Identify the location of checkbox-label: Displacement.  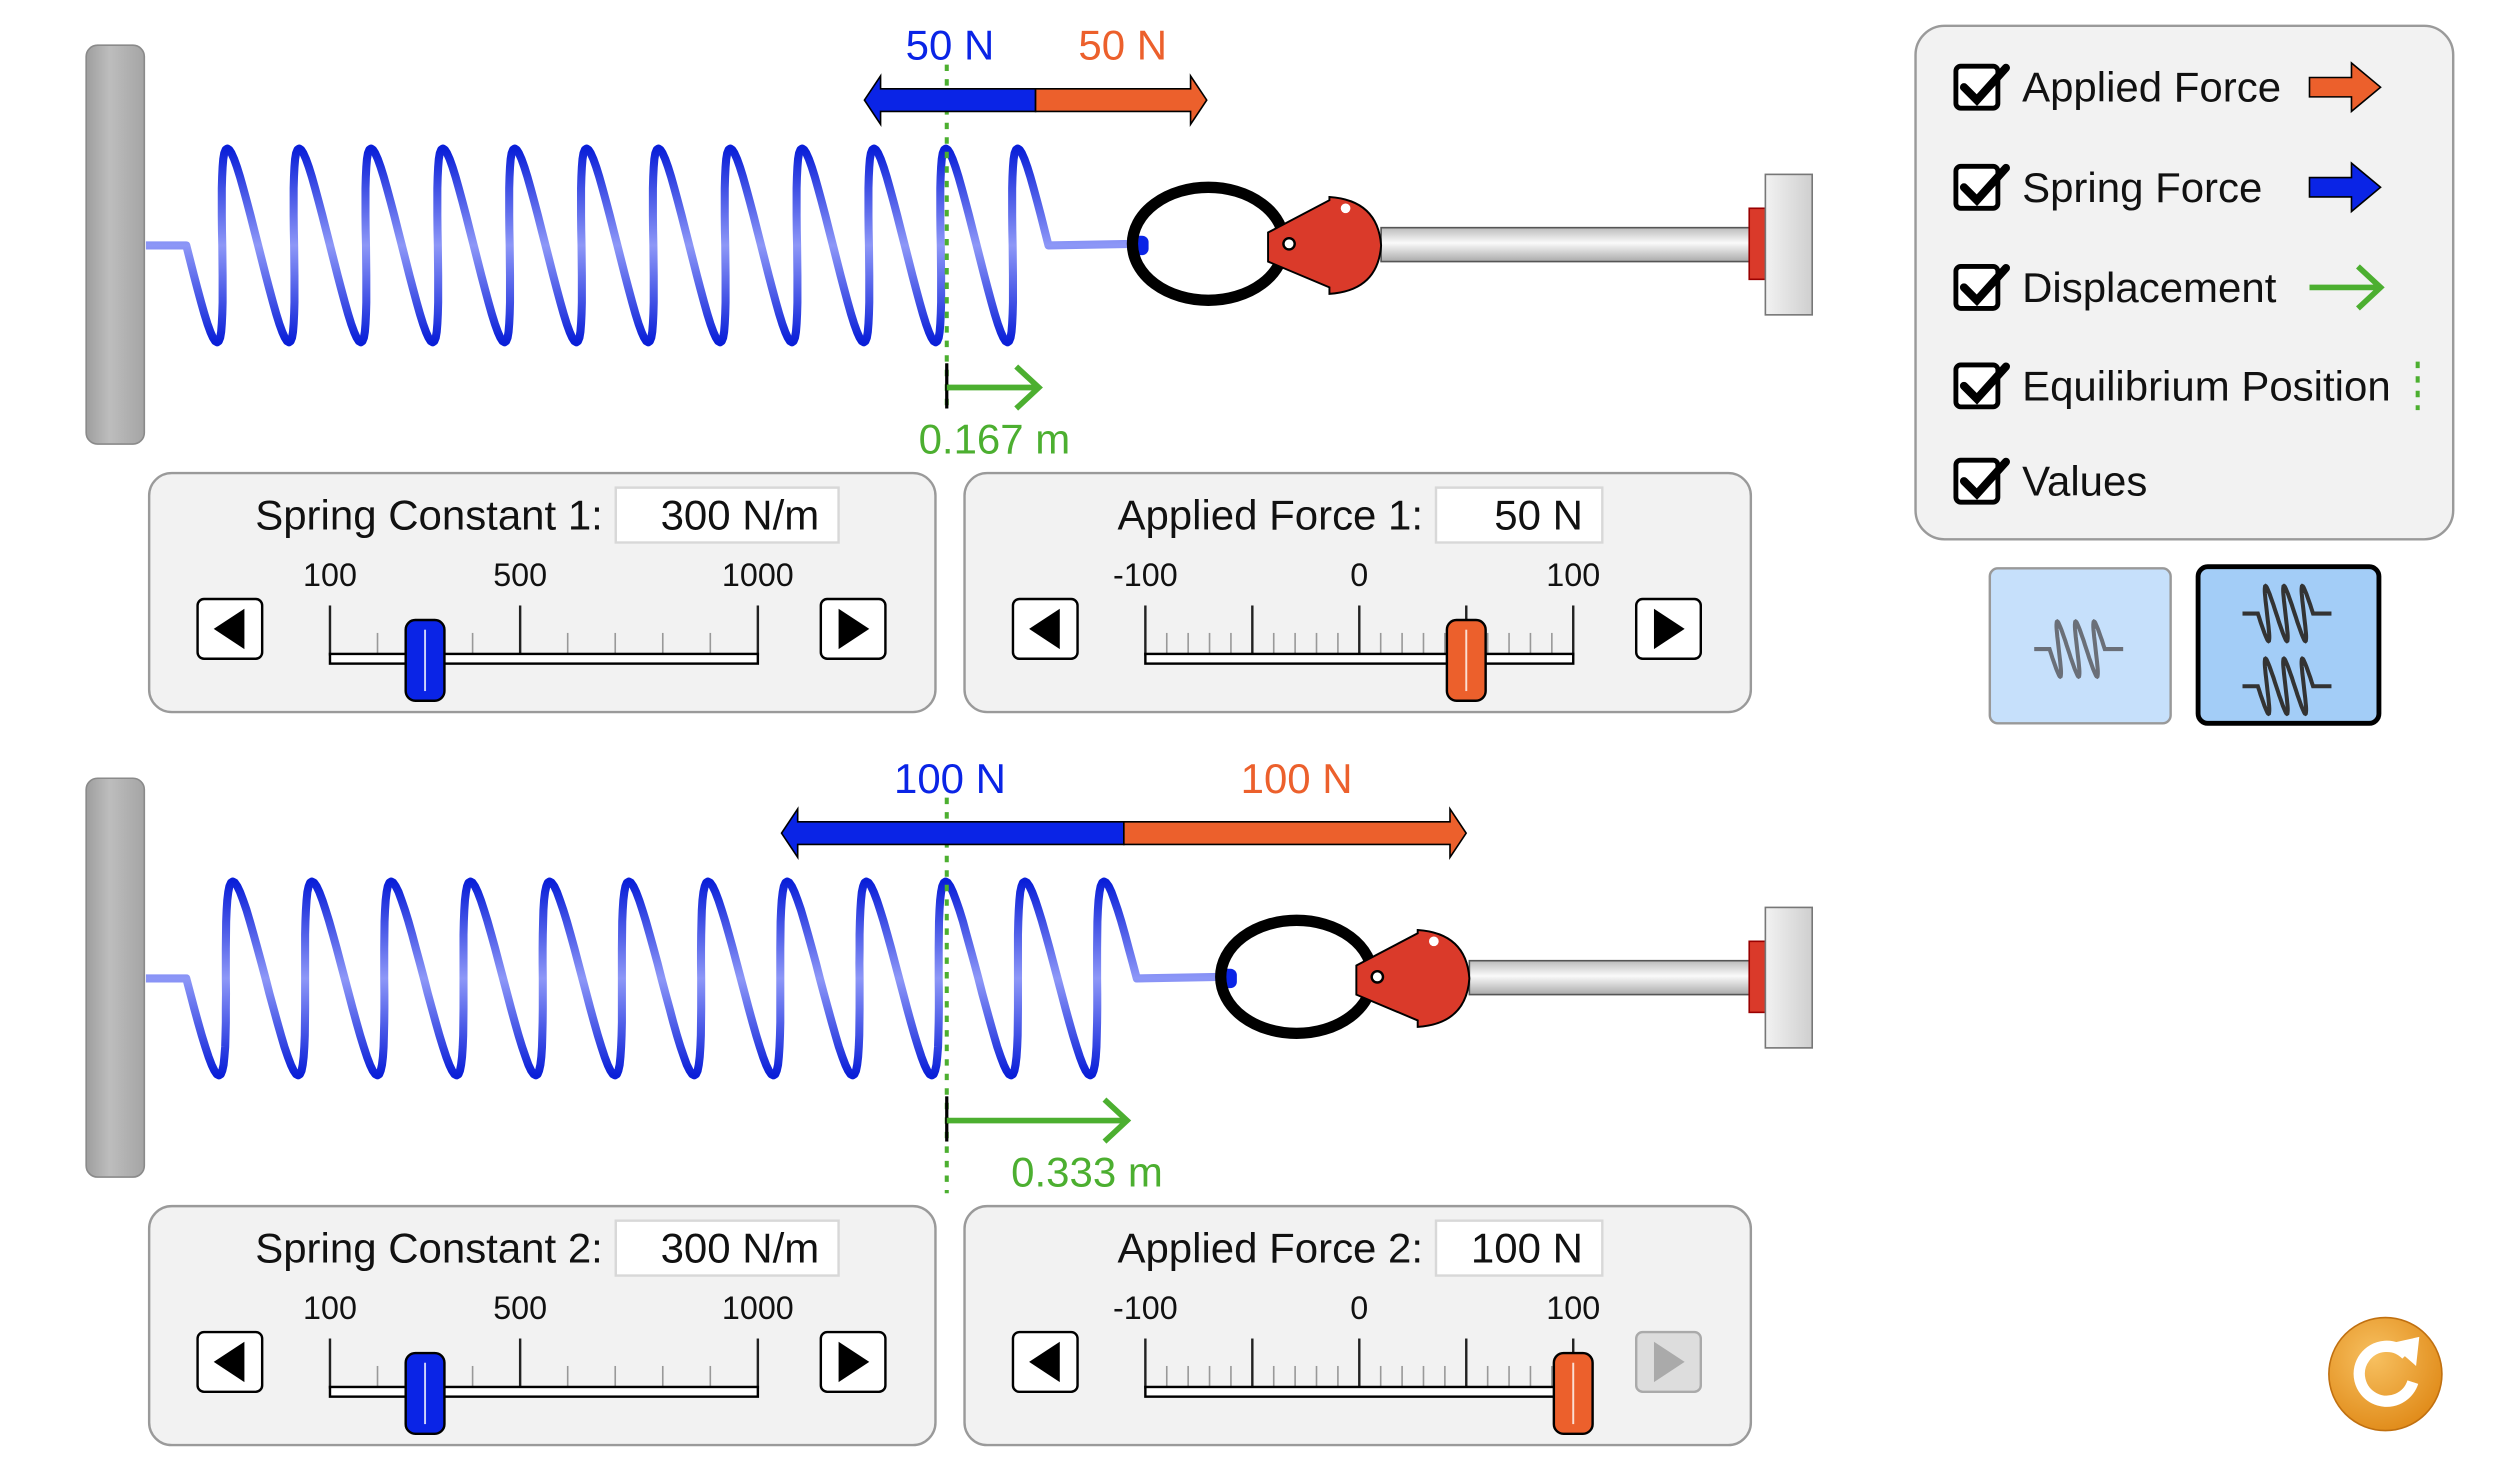
(2149, 287).